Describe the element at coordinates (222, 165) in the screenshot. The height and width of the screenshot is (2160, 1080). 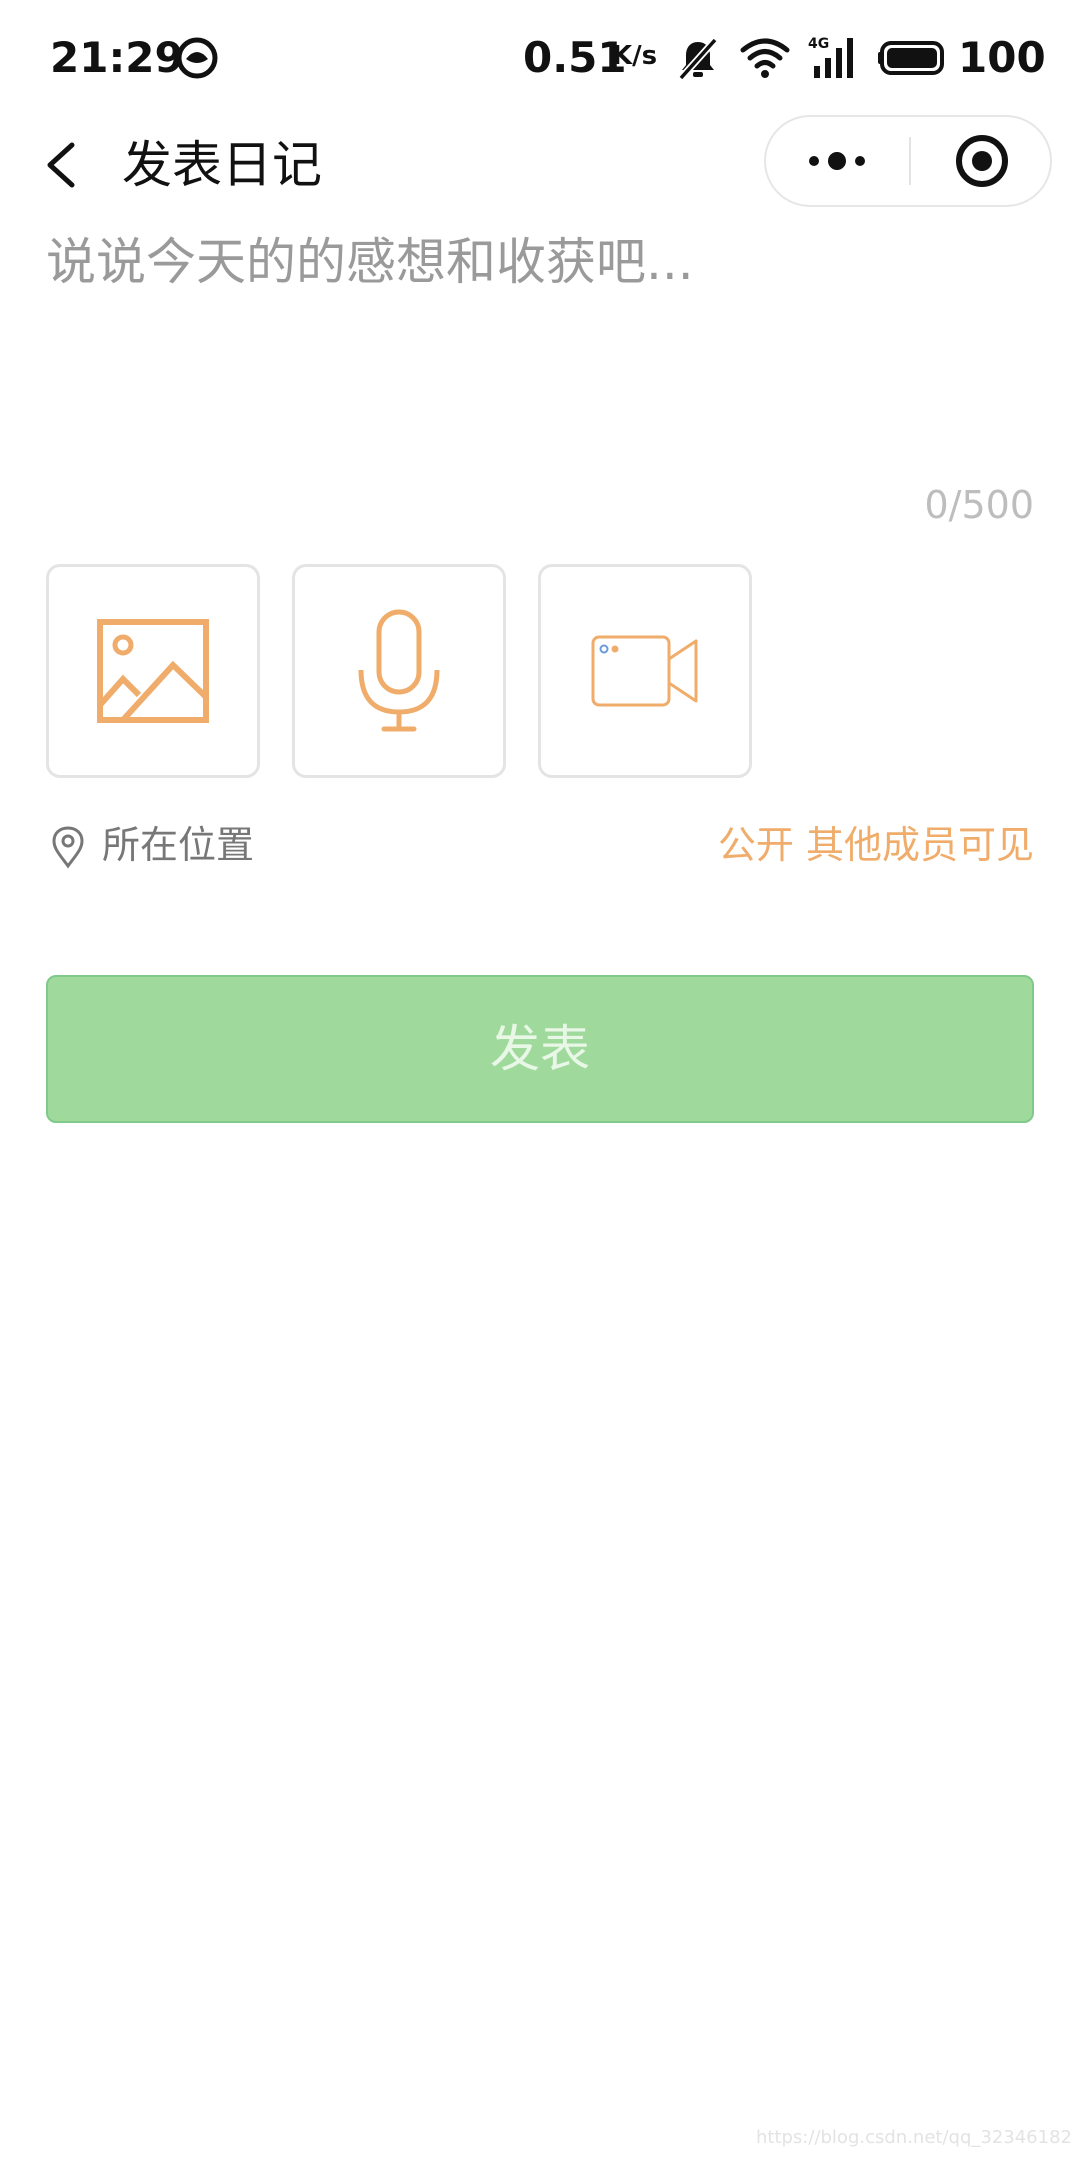
I see `page-title: 发表日记` at that location.